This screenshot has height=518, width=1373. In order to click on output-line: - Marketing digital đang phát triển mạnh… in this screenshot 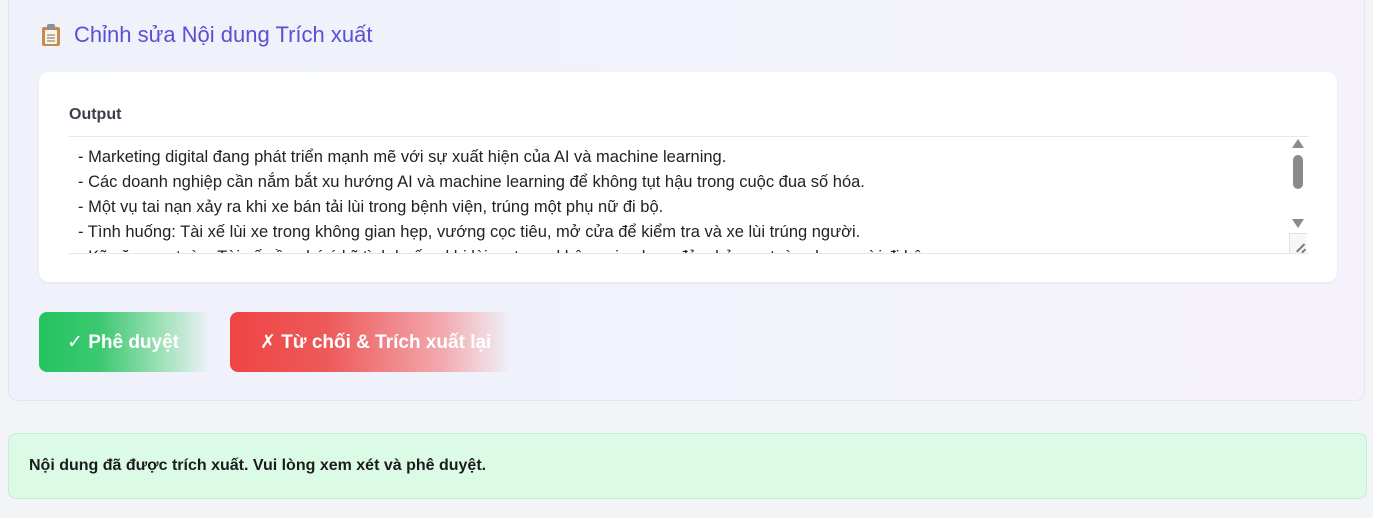, I will do `click(402, 157)`.